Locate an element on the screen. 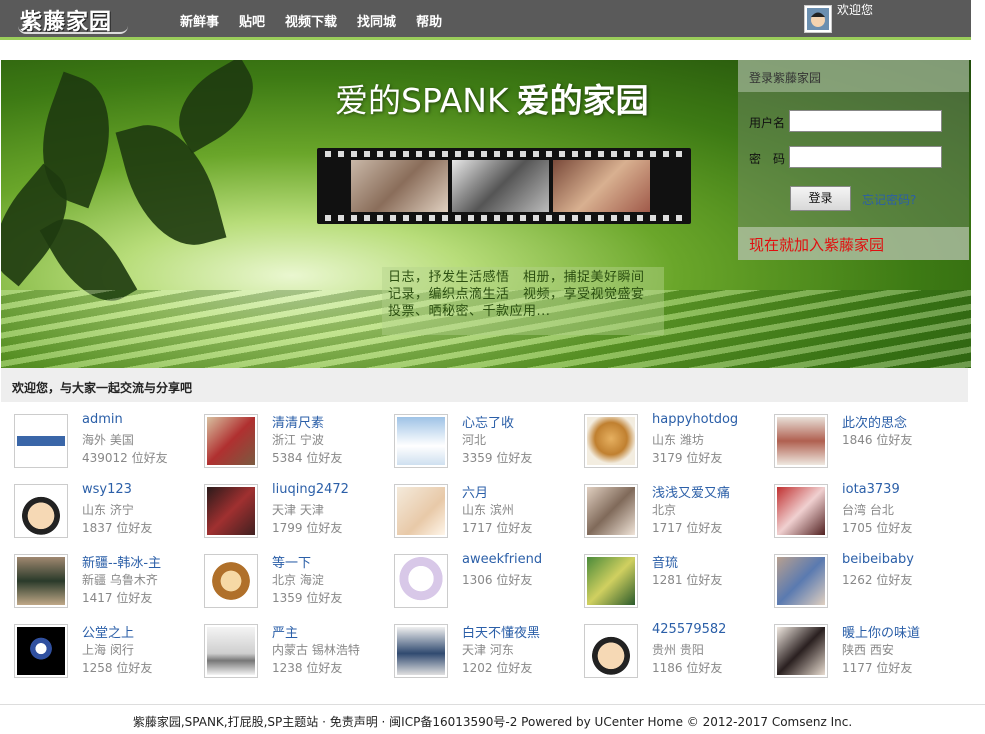 The width and height of the screenshot is (985, 734). avatar-face-icon is located at coordinates (818, 19).